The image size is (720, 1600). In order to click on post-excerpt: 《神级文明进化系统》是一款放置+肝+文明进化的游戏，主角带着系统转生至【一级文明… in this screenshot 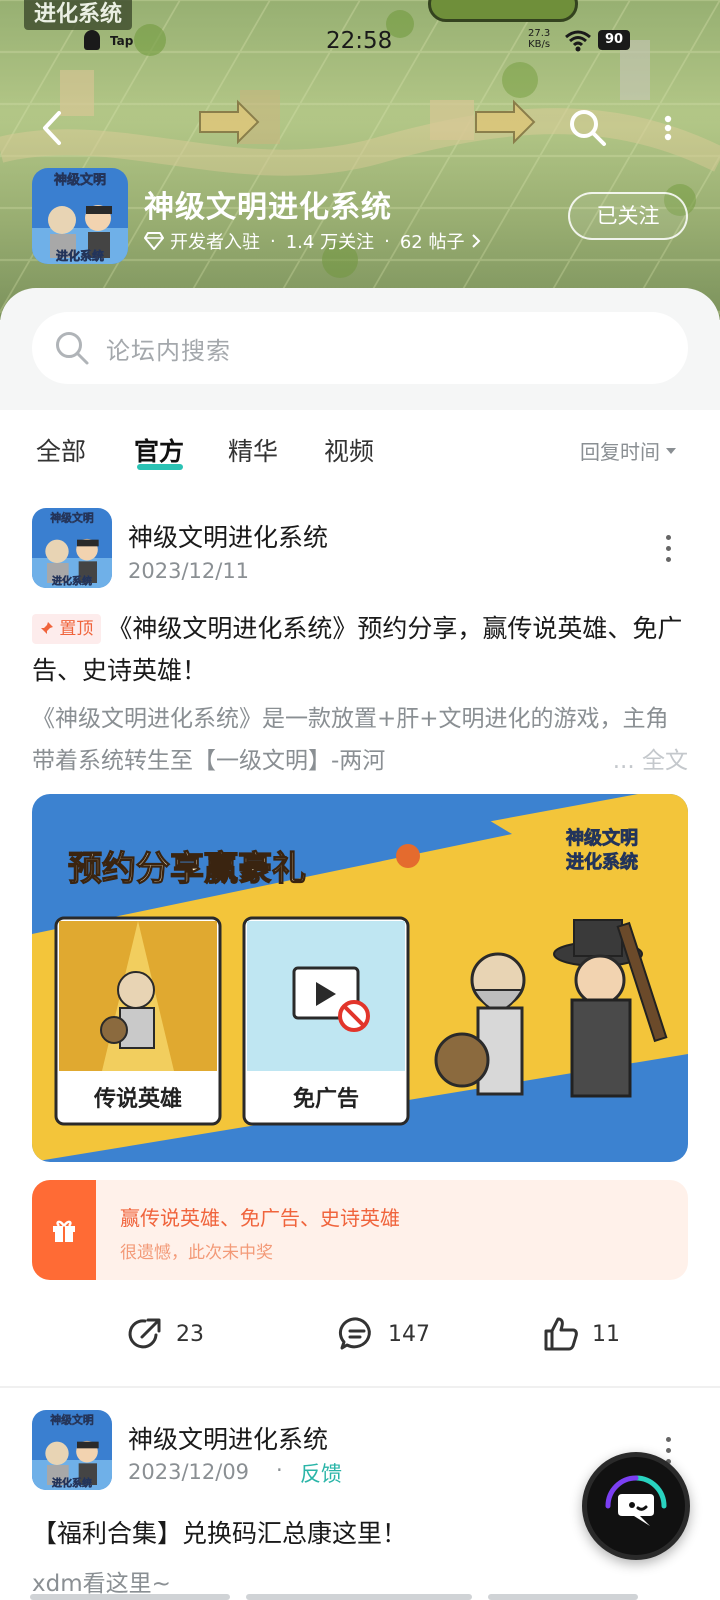, I will do `click(360, 740)`.